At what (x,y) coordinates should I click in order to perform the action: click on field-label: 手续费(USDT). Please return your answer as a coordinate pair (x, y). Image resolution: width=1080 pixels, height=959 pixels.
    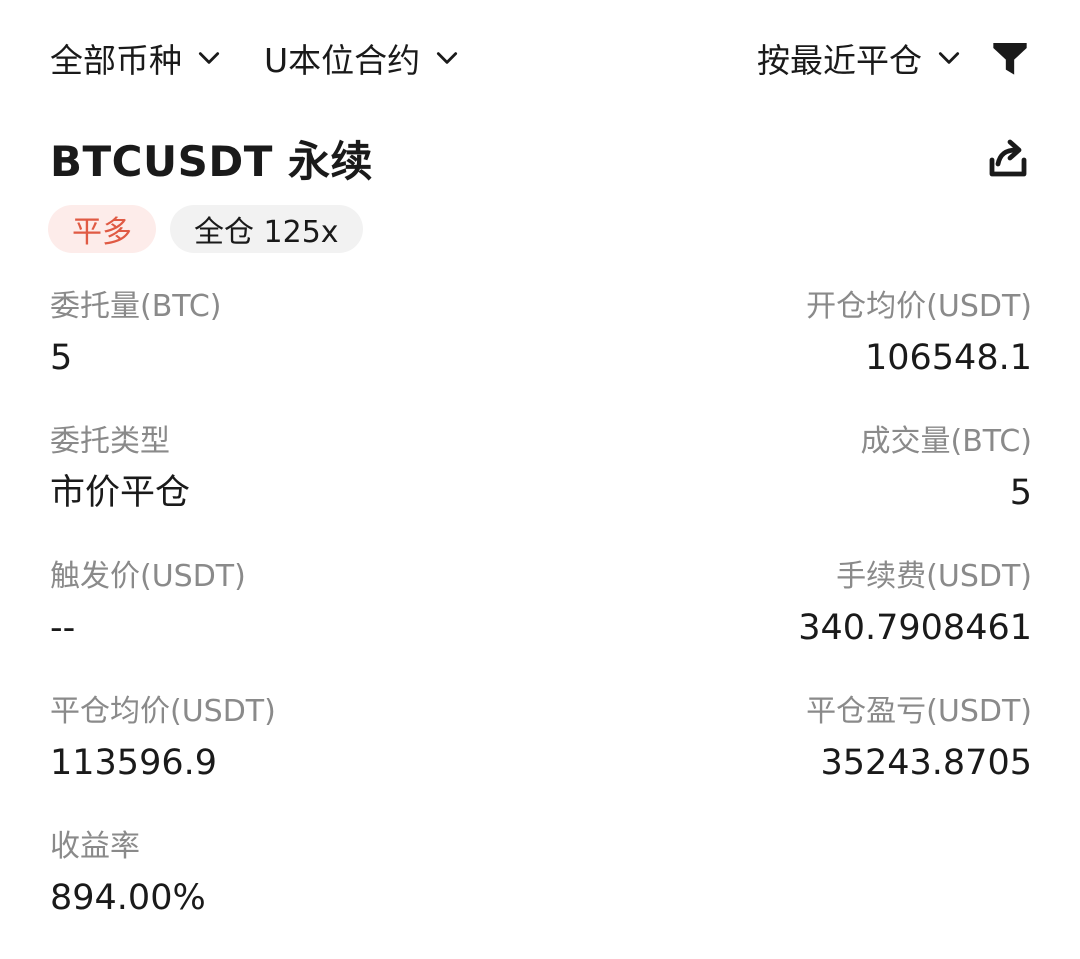
    Looking at the image, I should click on (934, 576).